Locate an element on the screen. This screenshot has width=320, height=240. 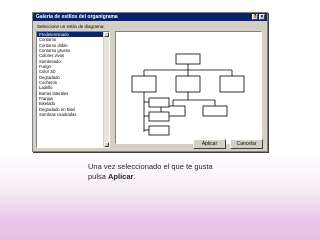
apply-button: Aplicar is located at coordinates (209, 144).